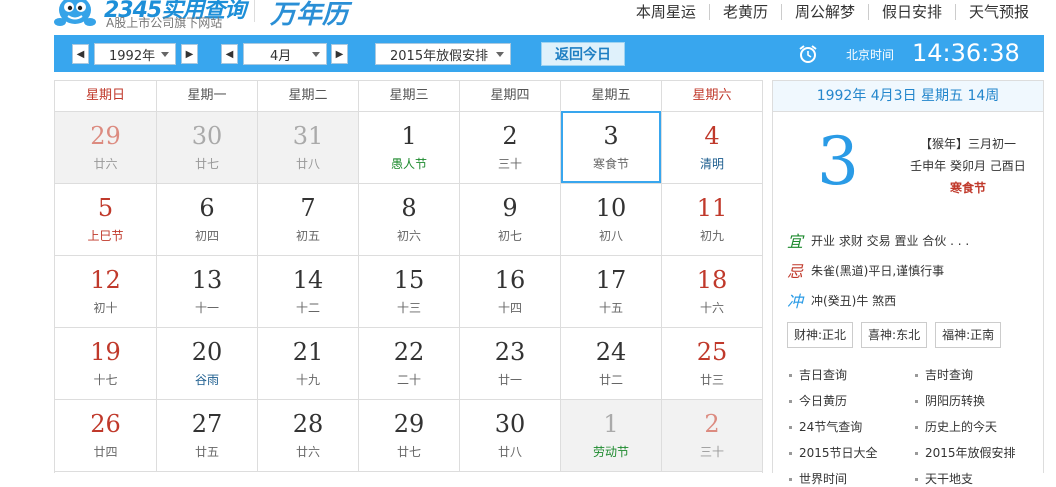 This screenshot has height=487, width=1056. What do you see at coordinates (105, 308) in the screenshot?
I see `lunar-day-label: 初十` at bounding box center [105, 308].